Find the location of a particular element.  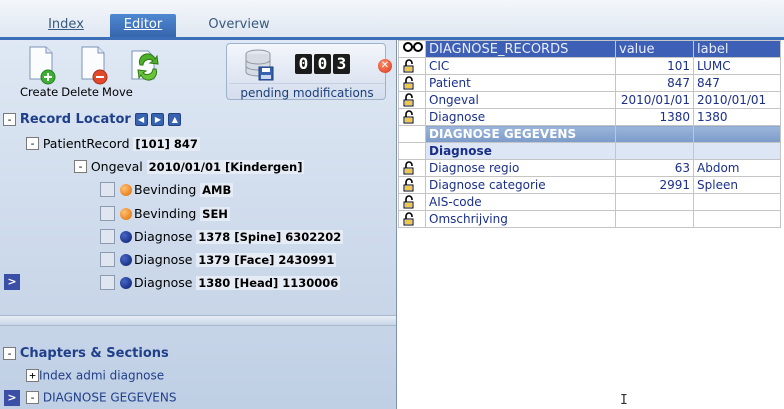

delete-icon is located at coordinates (94, 65).